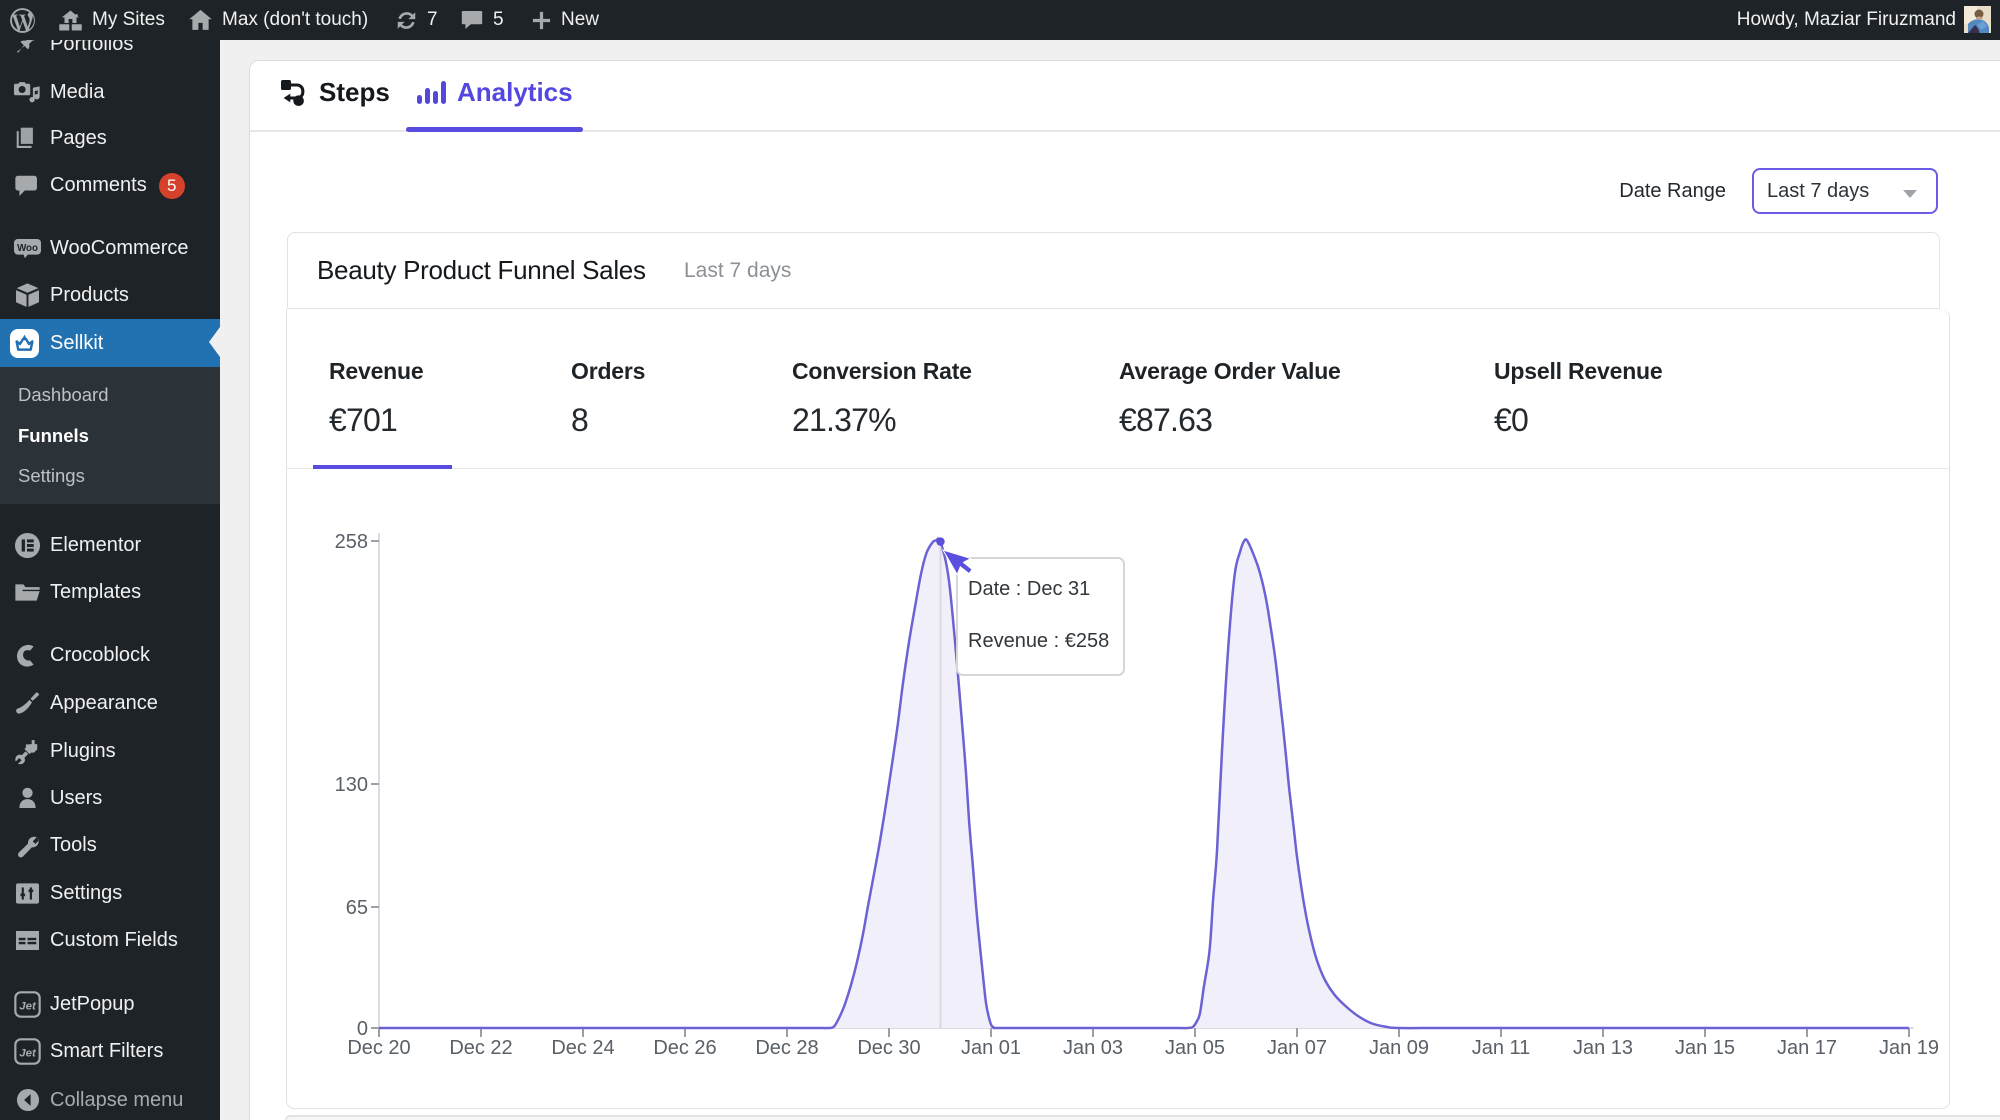 The image size is (2000, 1120). I want to click on svg-text: Dec 30, so click(888, 1048).